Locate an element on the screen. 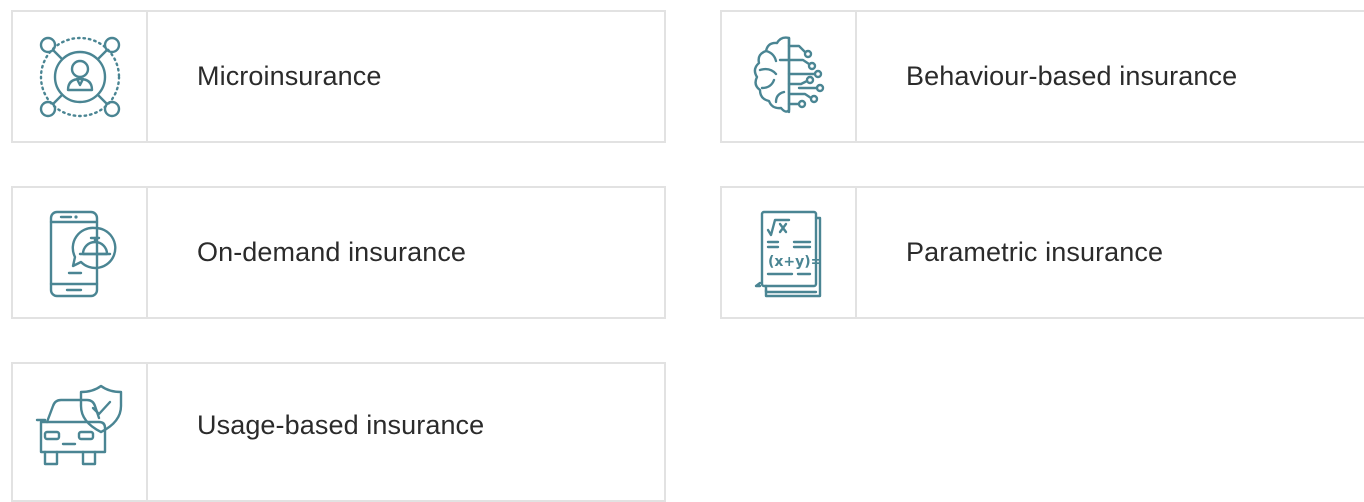  card-usage-based-insurance: Usage-based insurance is located at coordinates (338, 432).